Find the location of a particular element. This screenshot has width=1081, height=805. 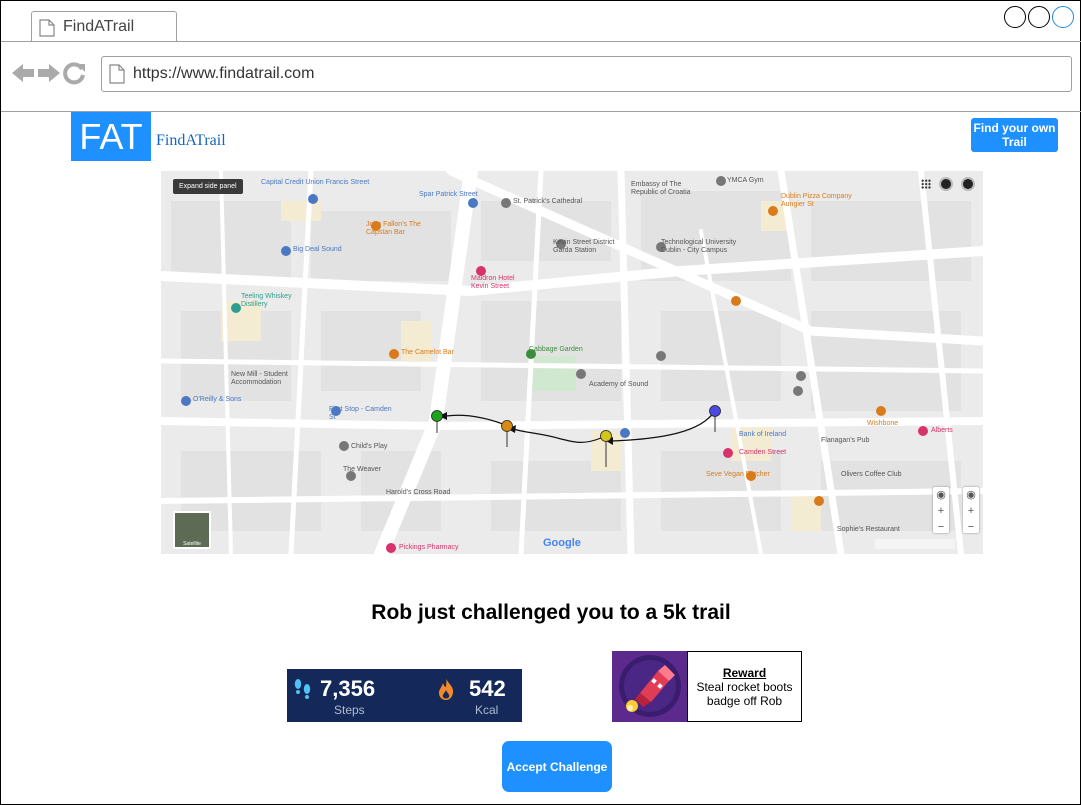

logo-text: FindATrail is located at coordinates (191, 141).